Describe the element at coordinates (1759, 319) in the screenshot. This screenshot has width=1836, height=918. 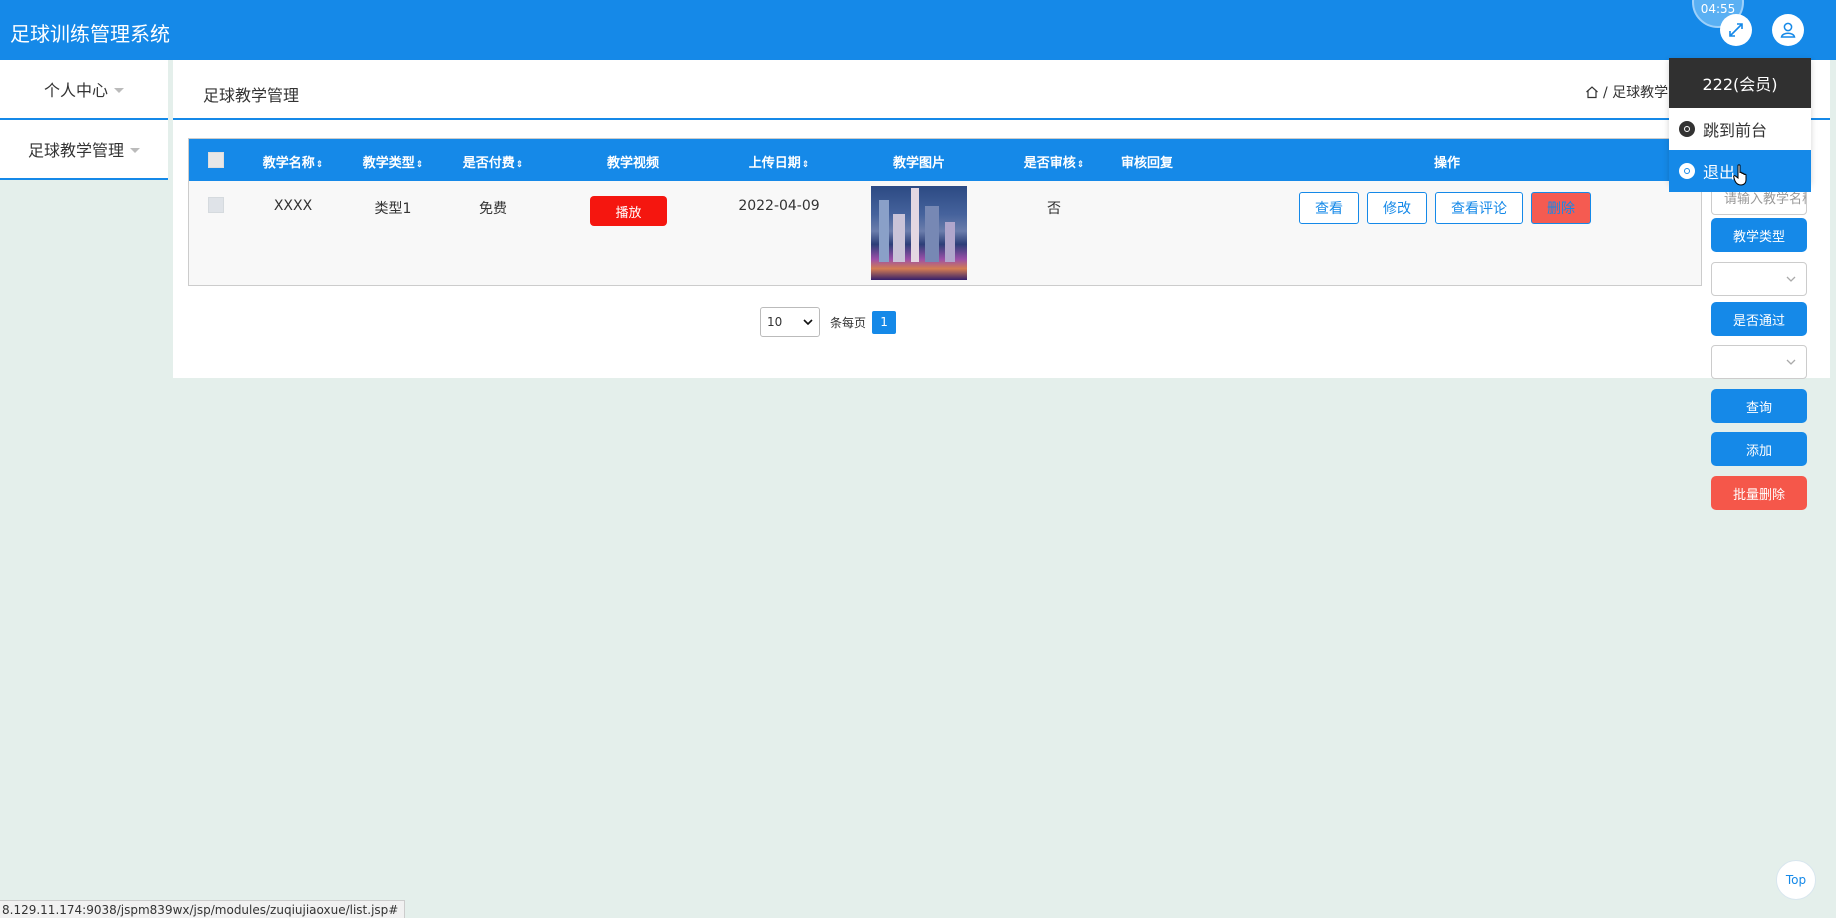
I see `pass-status-label: 是否通过` at that location.